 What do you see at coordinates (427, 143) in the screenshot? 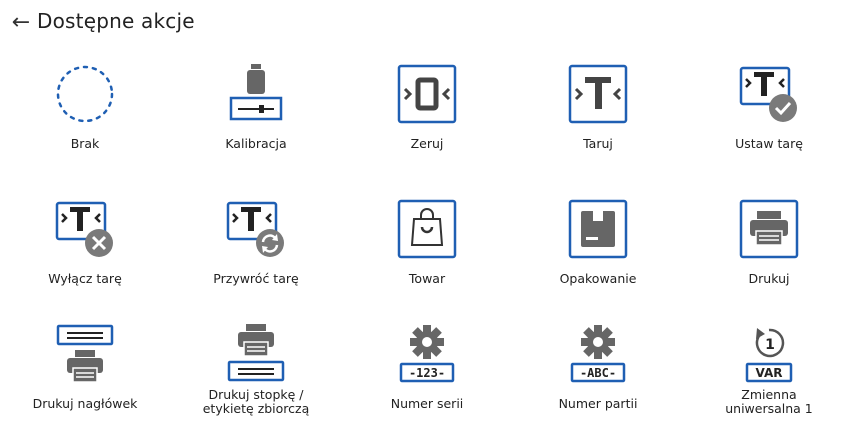
I see `action-label: Zeruj` at bounding box center [427, 143].